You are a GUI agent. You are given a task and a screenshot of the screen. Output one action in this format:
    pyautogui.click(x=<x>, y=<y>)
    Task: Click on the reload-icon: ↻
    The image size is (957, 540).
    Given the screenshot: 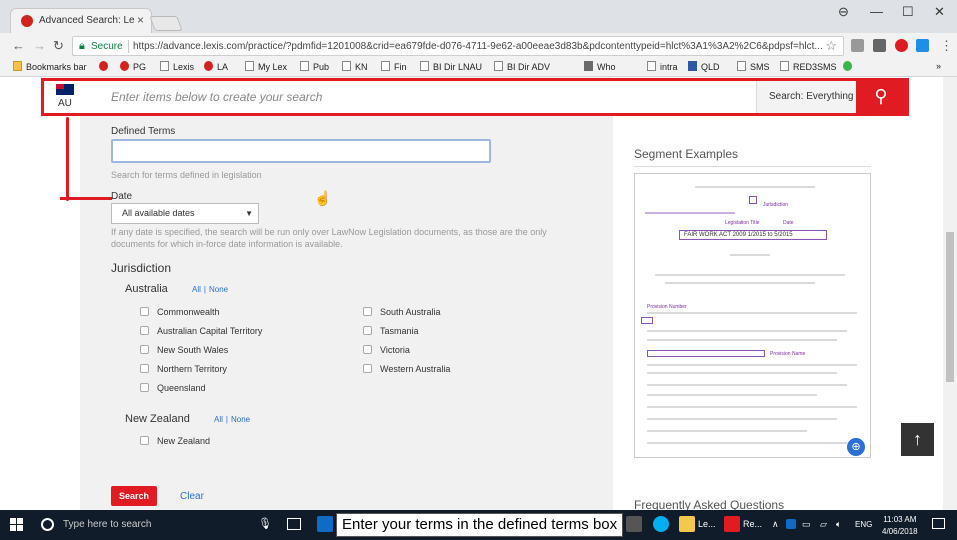 What is the action you would take?
    pyautogui.click(x=58, y=46)
    